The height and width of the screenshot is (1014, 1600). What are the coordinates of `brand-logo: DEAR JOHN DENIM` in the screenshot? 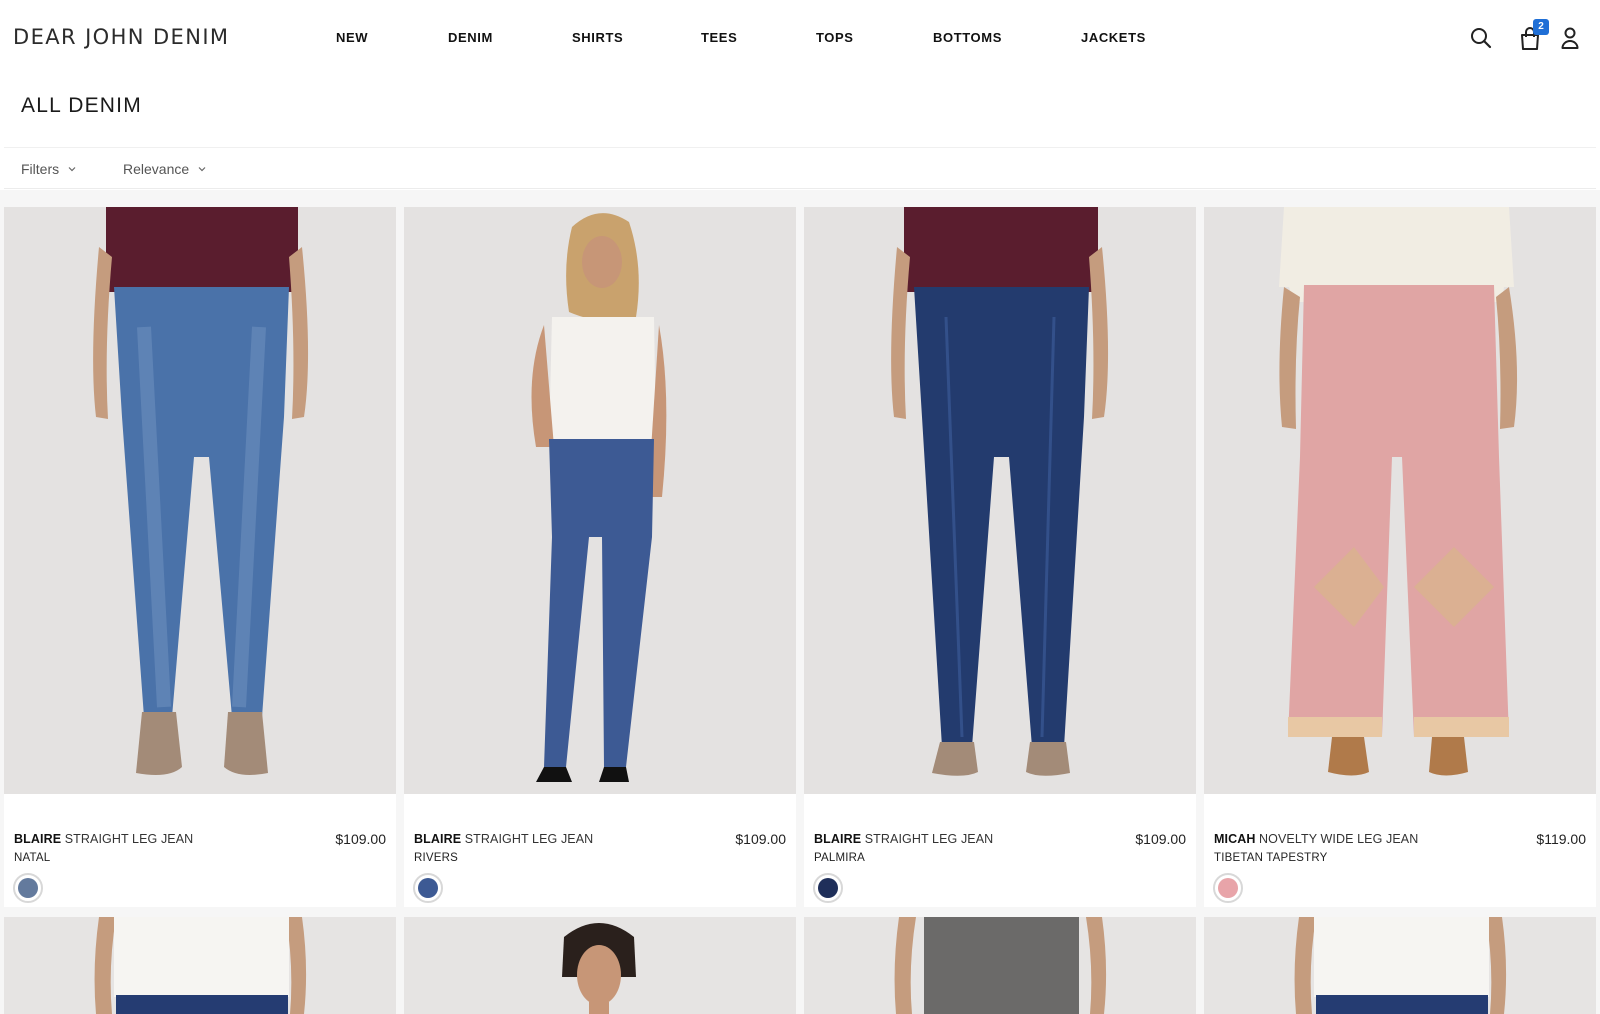 It's located at (121, 37).